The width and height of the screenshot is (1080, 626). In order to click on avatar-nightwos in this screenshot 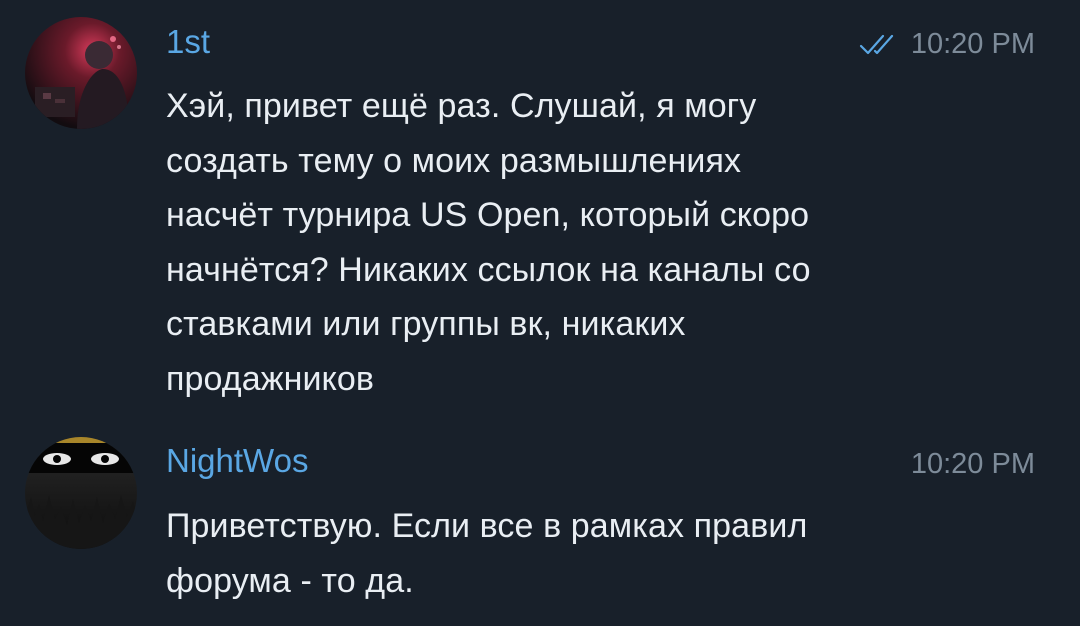, I will do `click(81, 493)`.